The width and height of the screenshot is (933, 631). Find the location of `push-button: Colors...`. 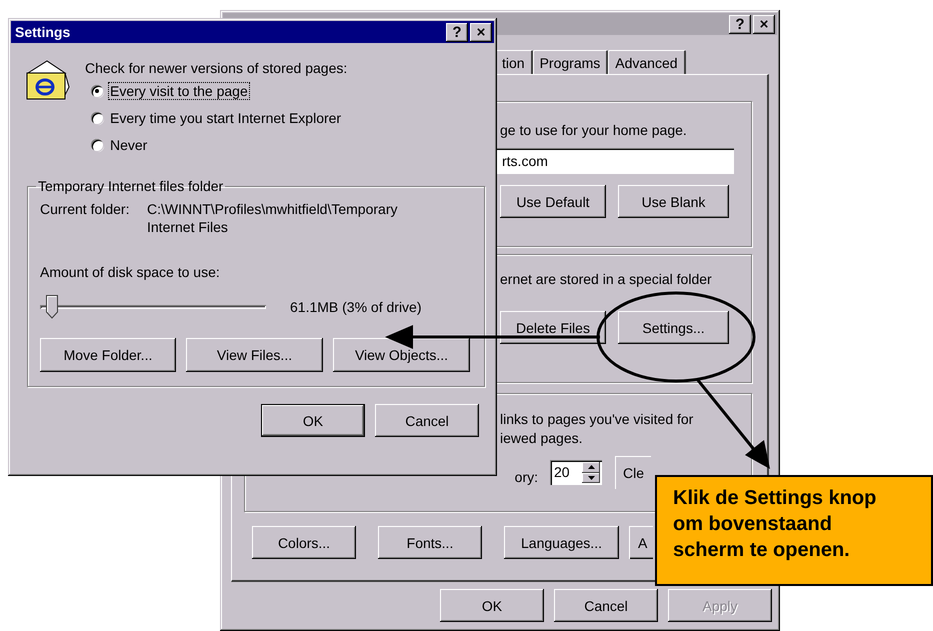

push-button: Colors... is located at coordinates (304, 542).